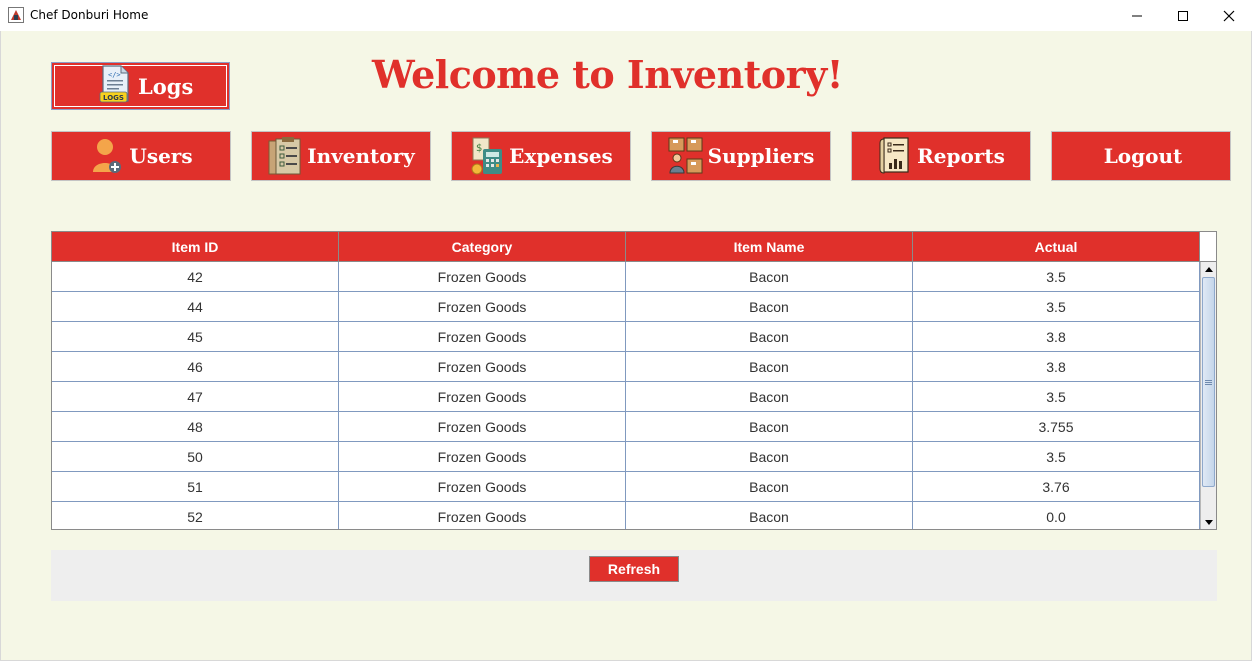  Describe the element at coordinates (626, 15) in the screenshot. I see `title-bar: Chef Donburi Home` at that location.